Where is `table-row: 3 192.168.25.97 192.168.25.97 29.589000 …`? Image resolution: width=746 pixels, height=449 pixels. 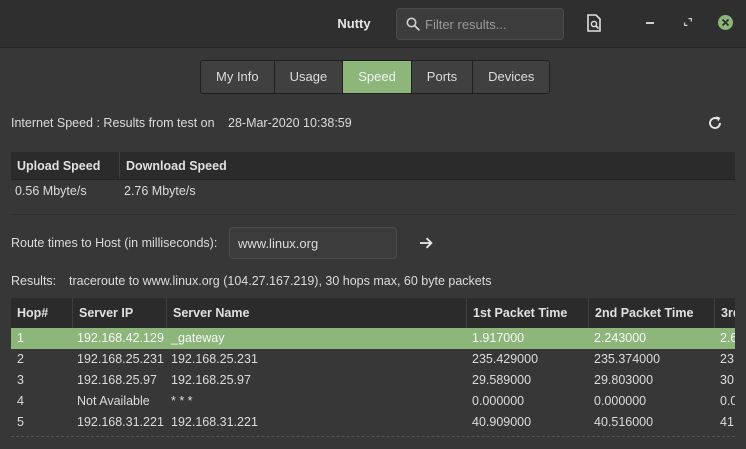 table-row: 3 192.168.25.97 192.168.25.97 29.589000 … is located at coordinates (373, 380).